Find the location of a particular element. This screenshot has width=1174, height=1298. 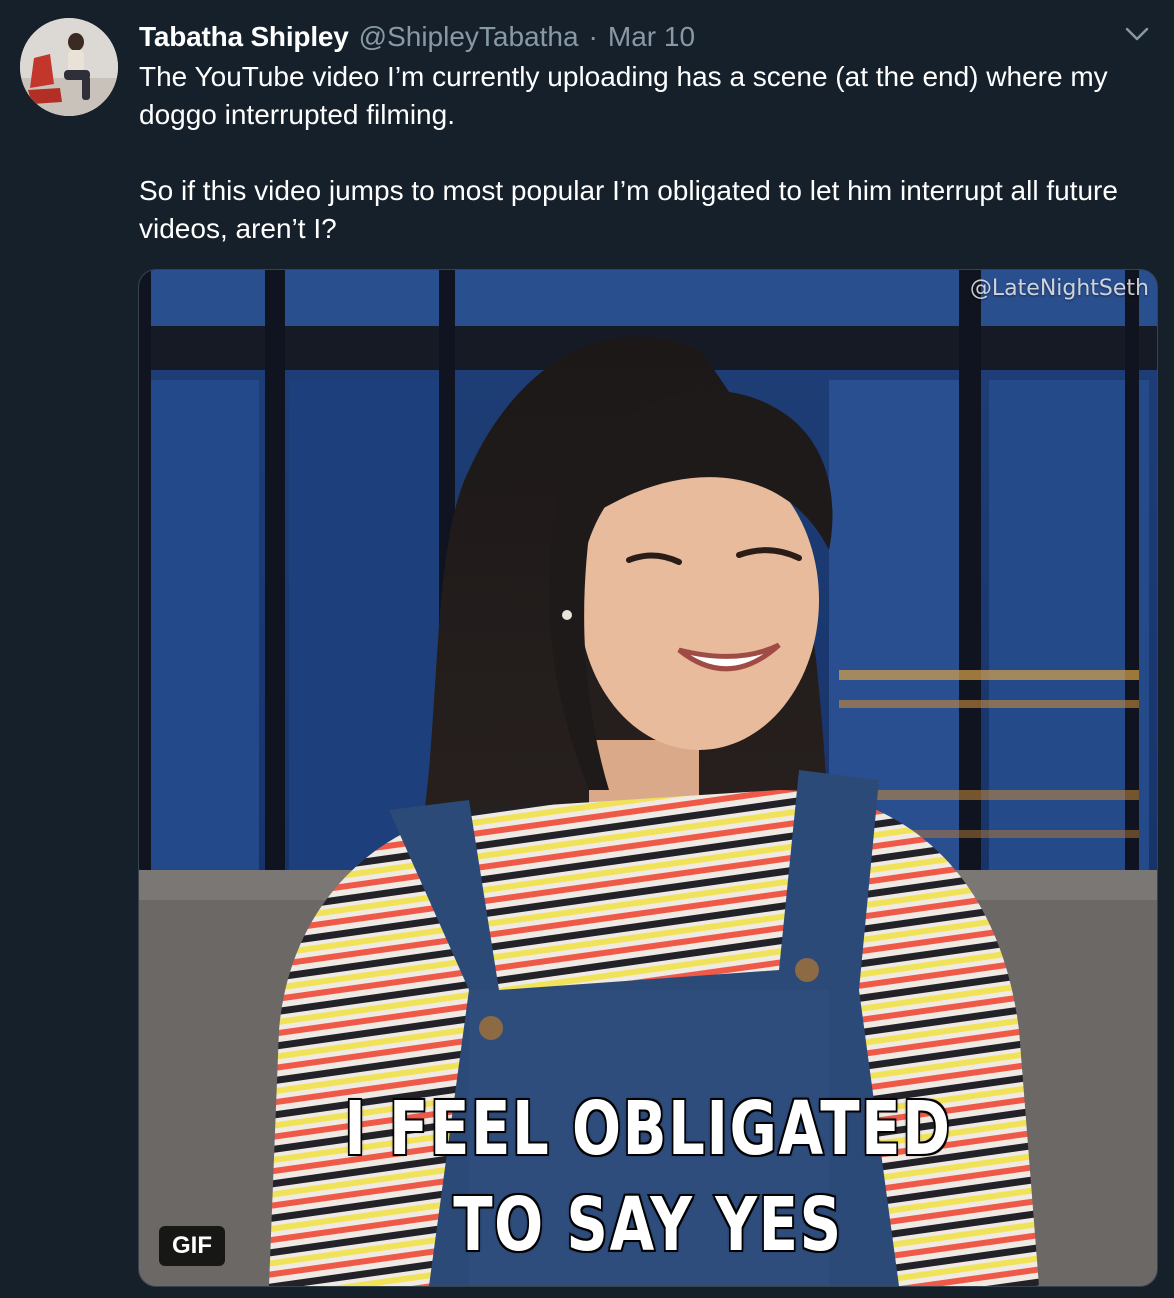

chevron-down-icon is located at coordinates (1137, 34).